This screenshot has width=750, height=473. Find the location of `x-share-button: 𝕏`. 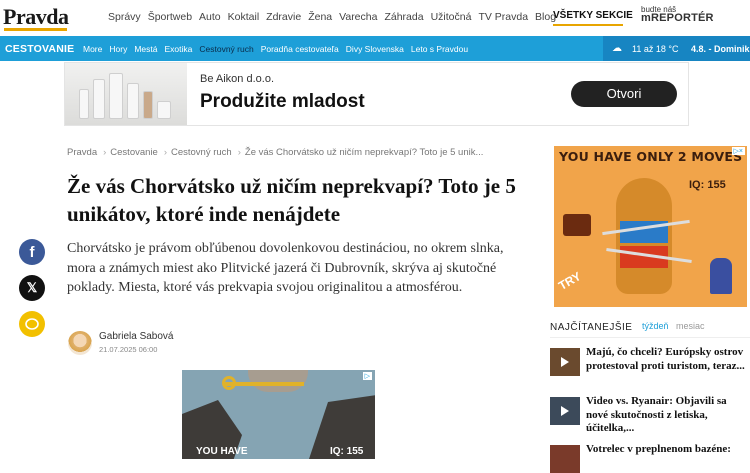

x-share-button: 𝕏 is located at coordinates (32, 288).